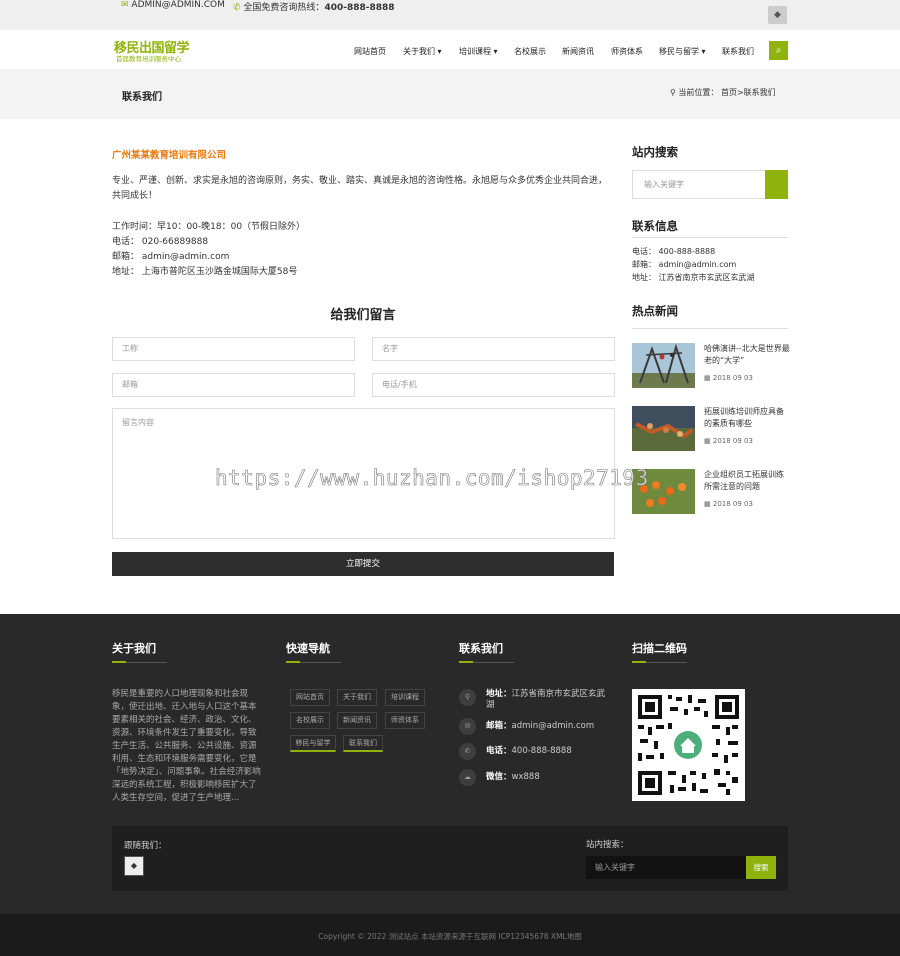  What do you see at coordinates (682, 51) in the screenshot?
I see `nav-immigration: 移民与留学 ▾` at bounding box center [682, 51].